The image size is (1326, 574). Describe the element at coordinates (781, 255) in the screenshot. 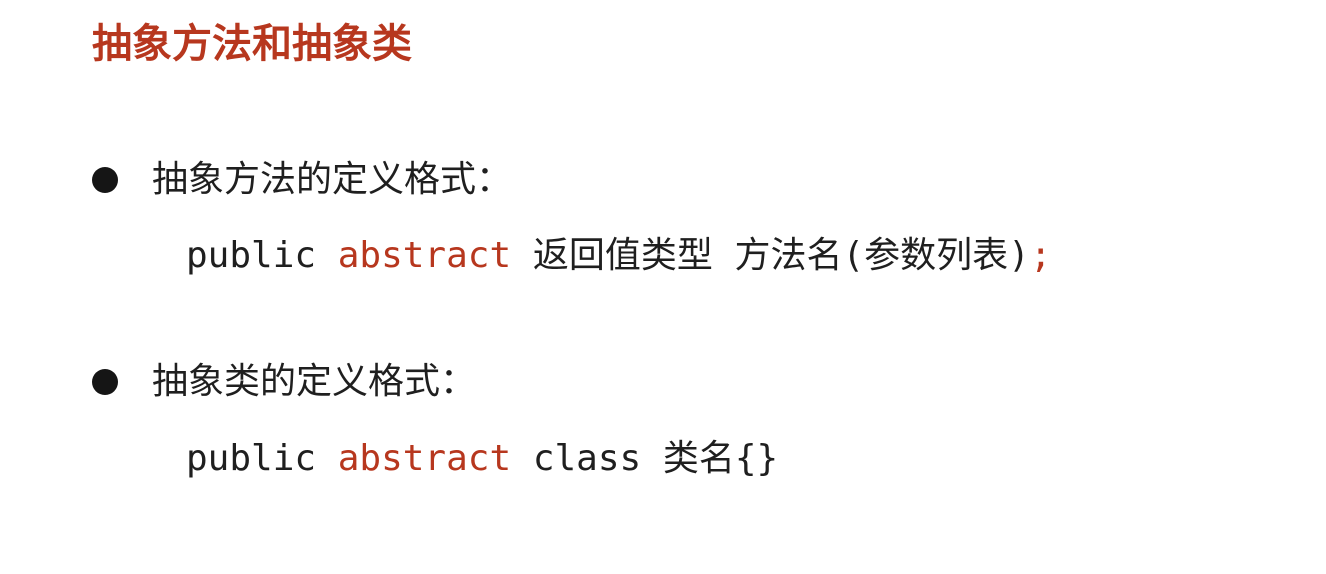

I see `code-signature: 返回值类型 方法名(参数列表)` at that location.